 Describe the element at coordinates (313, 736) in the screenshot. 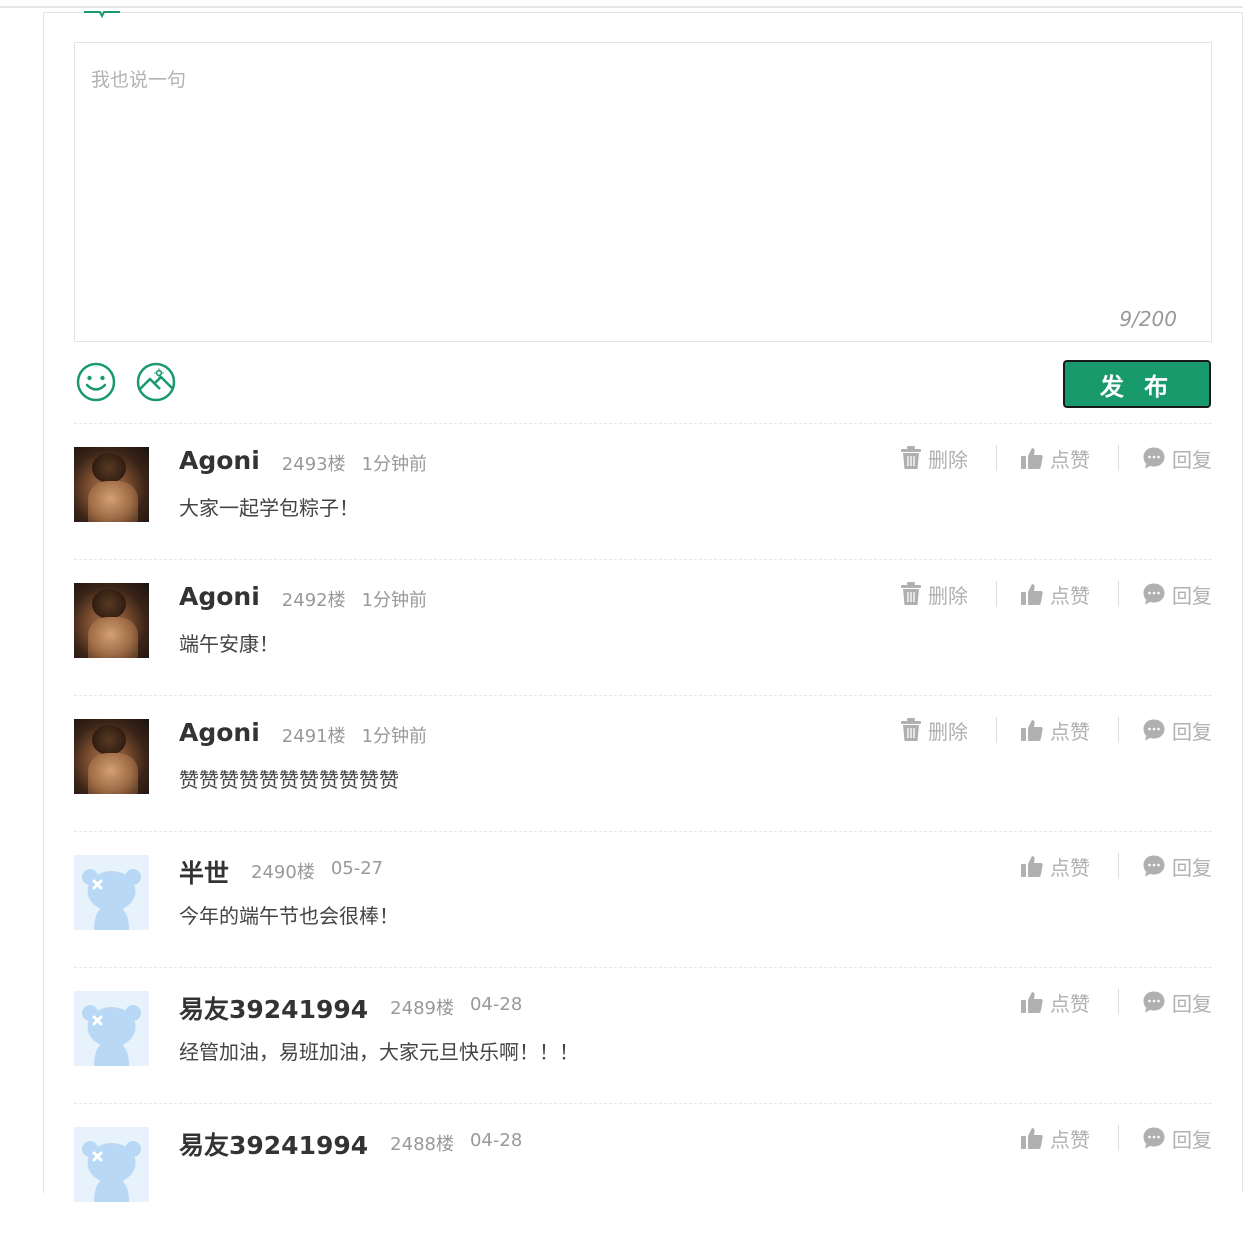

I see `comment-floor: 2491楼` at that location.